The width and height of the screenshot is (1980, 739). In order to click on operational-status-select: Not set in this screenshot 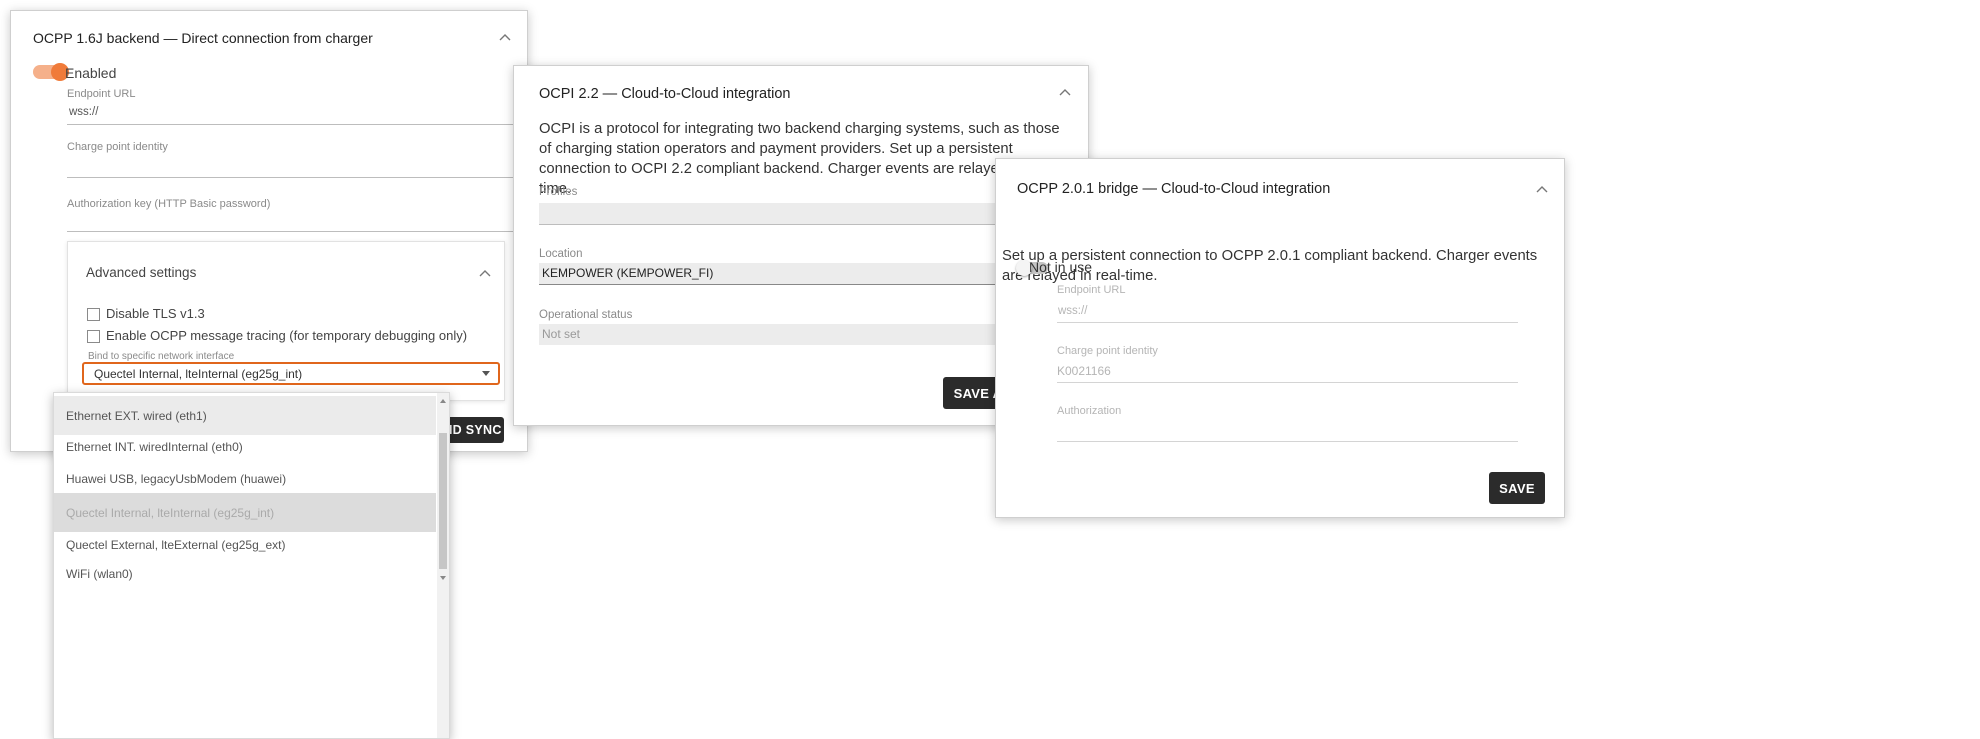, I will do `click(769, 334)`.